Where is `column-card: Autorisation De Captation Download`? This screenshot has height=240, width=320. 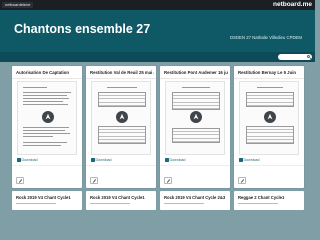 column-card: Autorisation De Captation Download is located at coordinates (47, 127).